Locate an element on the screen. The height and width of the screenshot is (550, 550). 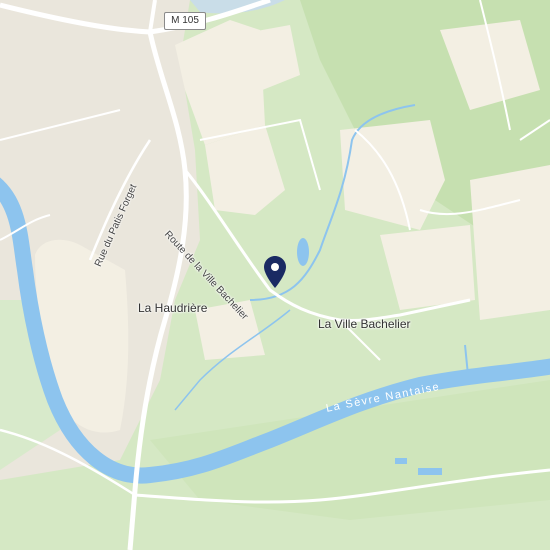
place-label-la-ville-bachelier: La Ville Bachelier is located at coordinates (364, 324).